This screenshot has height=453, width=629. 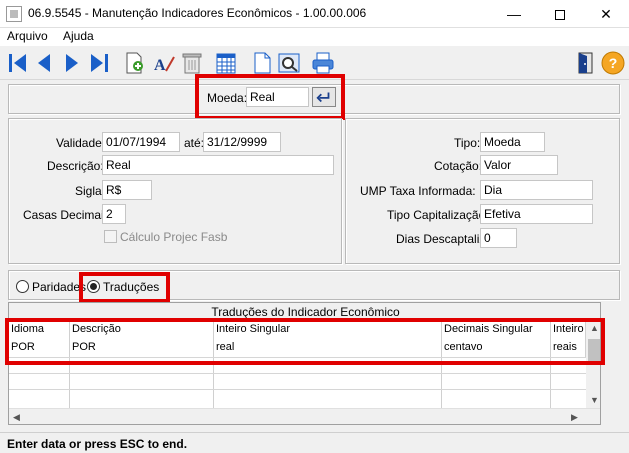 I want to click on previous-record-button, so click(x=44, y=63).